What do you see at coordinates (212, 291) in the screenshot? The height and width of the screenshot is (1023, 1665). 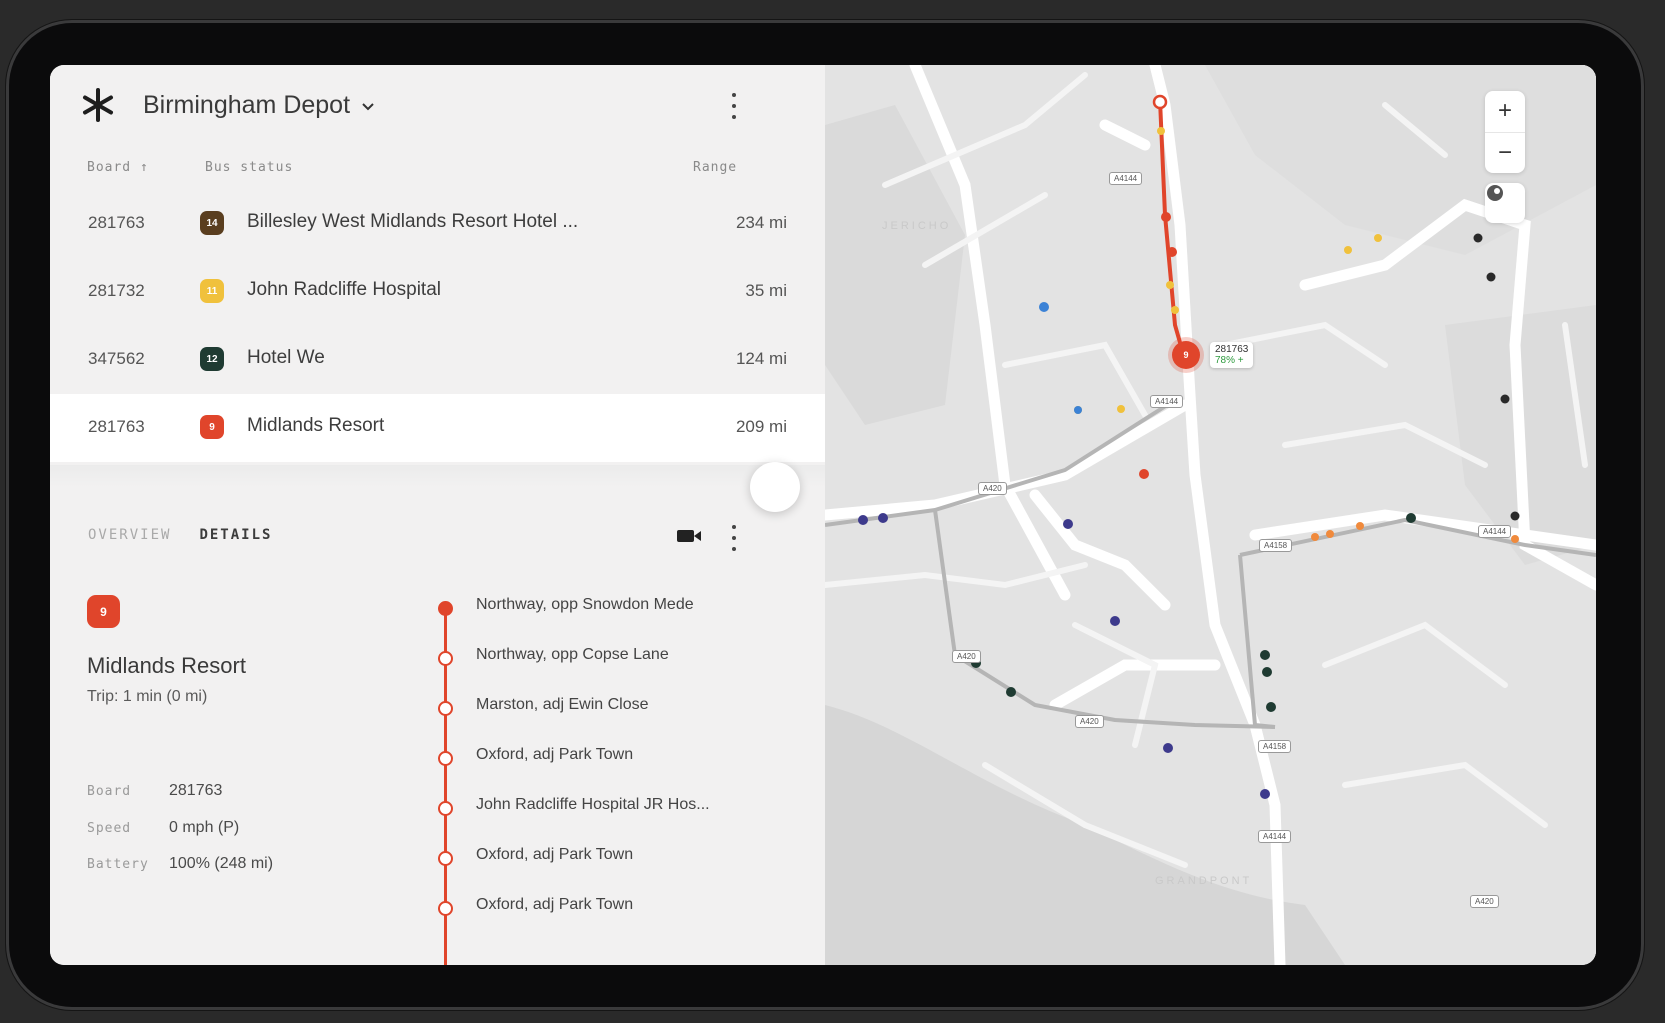 I see `route-badge: 11` at bounding box center [212, 291].